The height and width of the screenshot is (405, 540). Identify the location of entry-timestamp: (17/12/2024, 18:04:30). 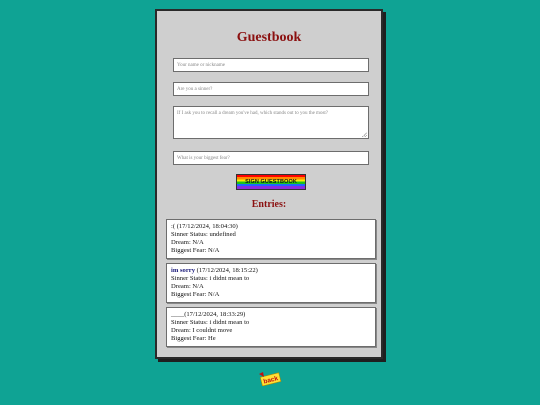
(207, 226).